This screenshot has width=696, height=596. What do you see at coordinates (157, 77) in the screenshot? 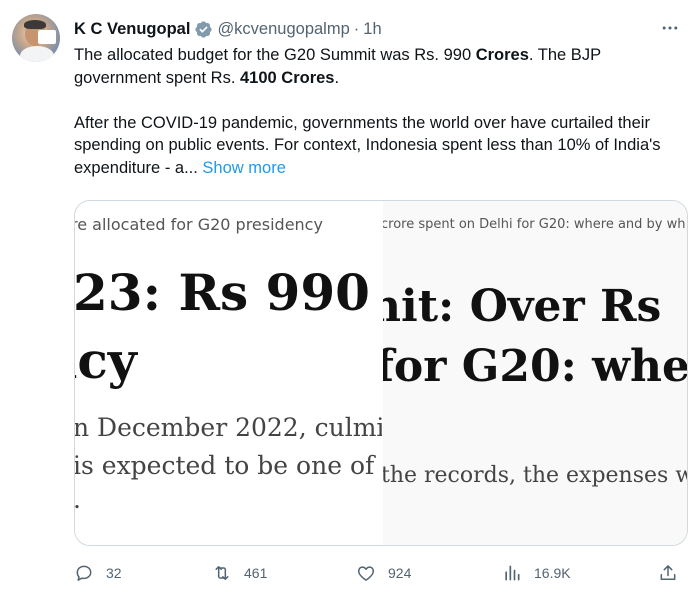
I see `tweet-text-segment: government spent Rs.` at bounding box center [157, 77].